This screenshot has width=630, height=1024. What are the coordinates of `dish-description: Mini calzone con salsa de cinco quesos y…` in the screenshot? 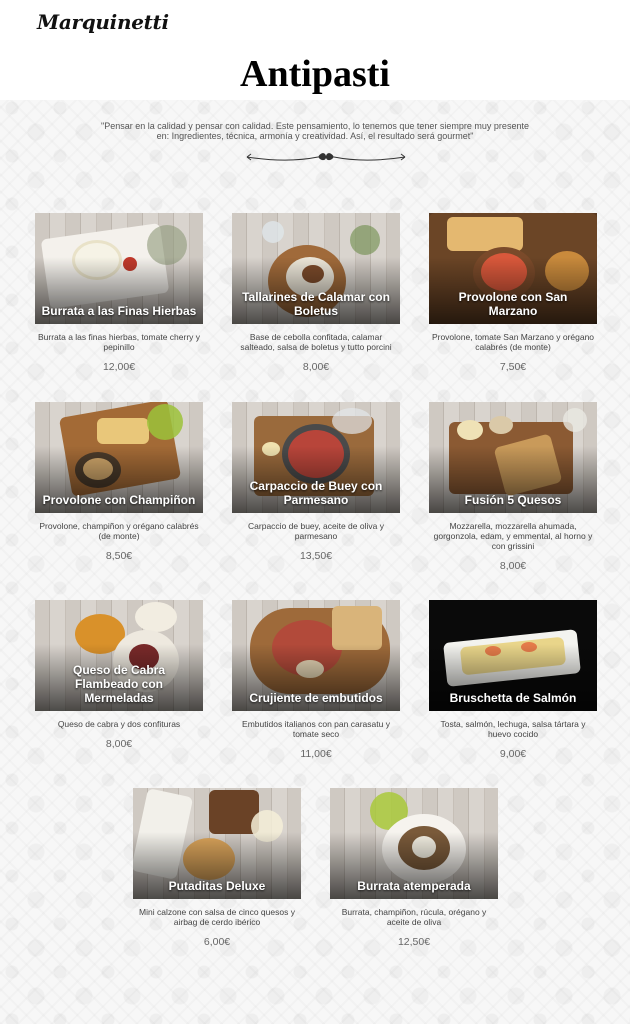 It's located at (217, 917).